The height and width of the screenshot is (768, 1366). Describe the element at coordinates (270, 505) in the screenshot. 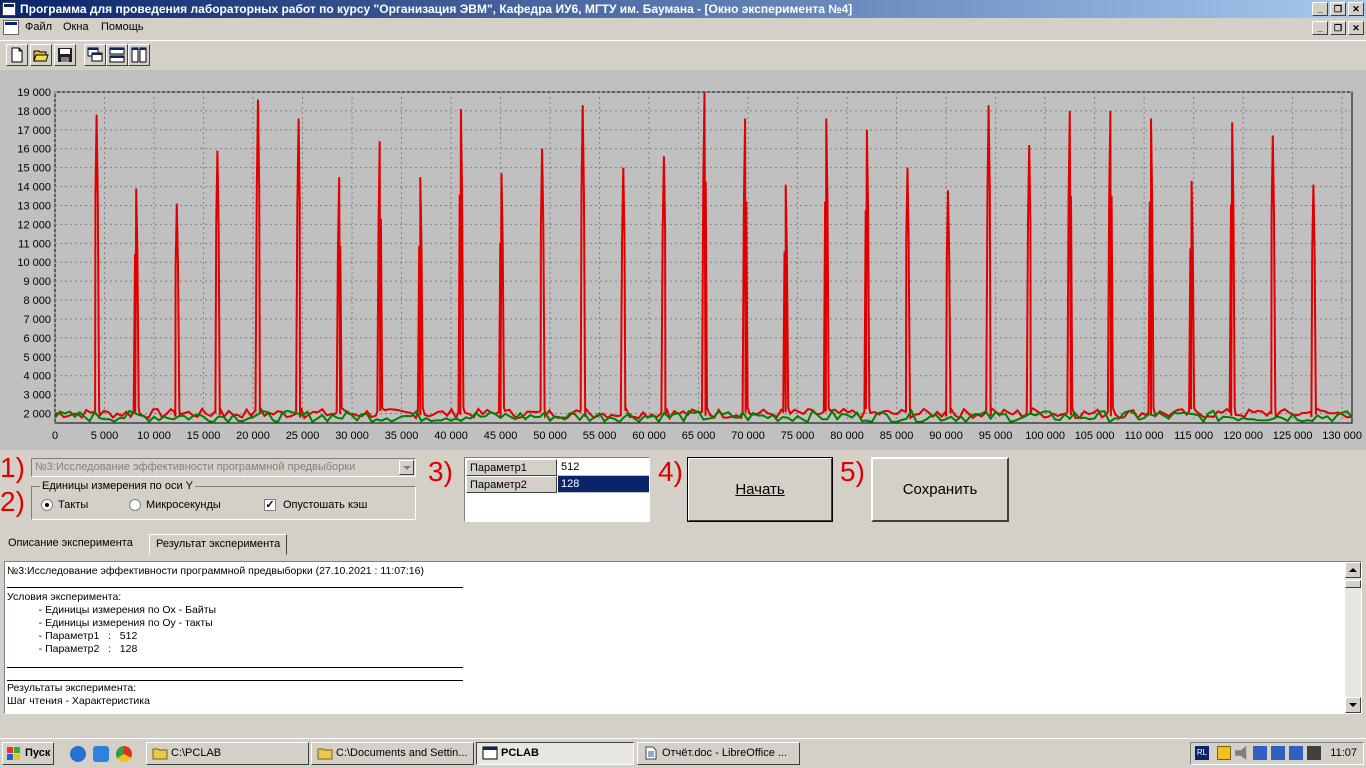

I see `flush-cache-checkbox: ✓` at that location.